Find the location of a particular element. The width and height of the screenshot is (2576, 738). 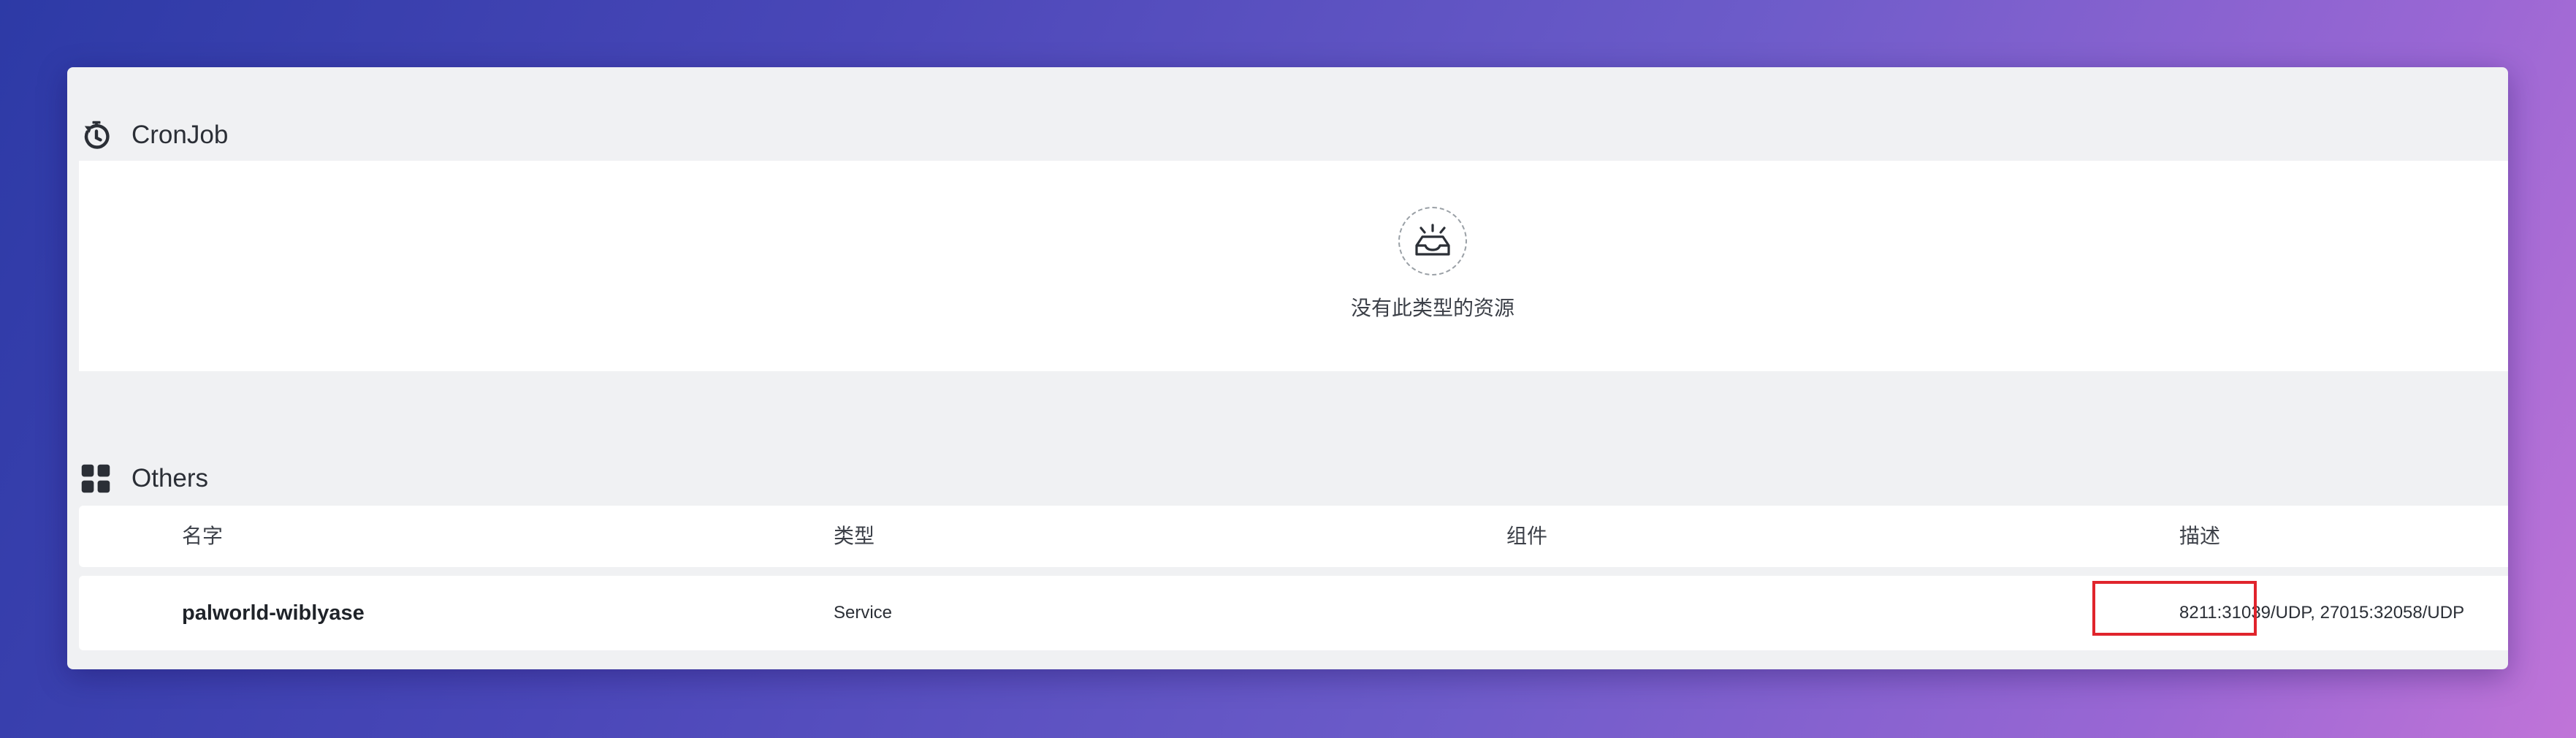

row-name: palworld-wiblyase is located at coordinates (273, 613).